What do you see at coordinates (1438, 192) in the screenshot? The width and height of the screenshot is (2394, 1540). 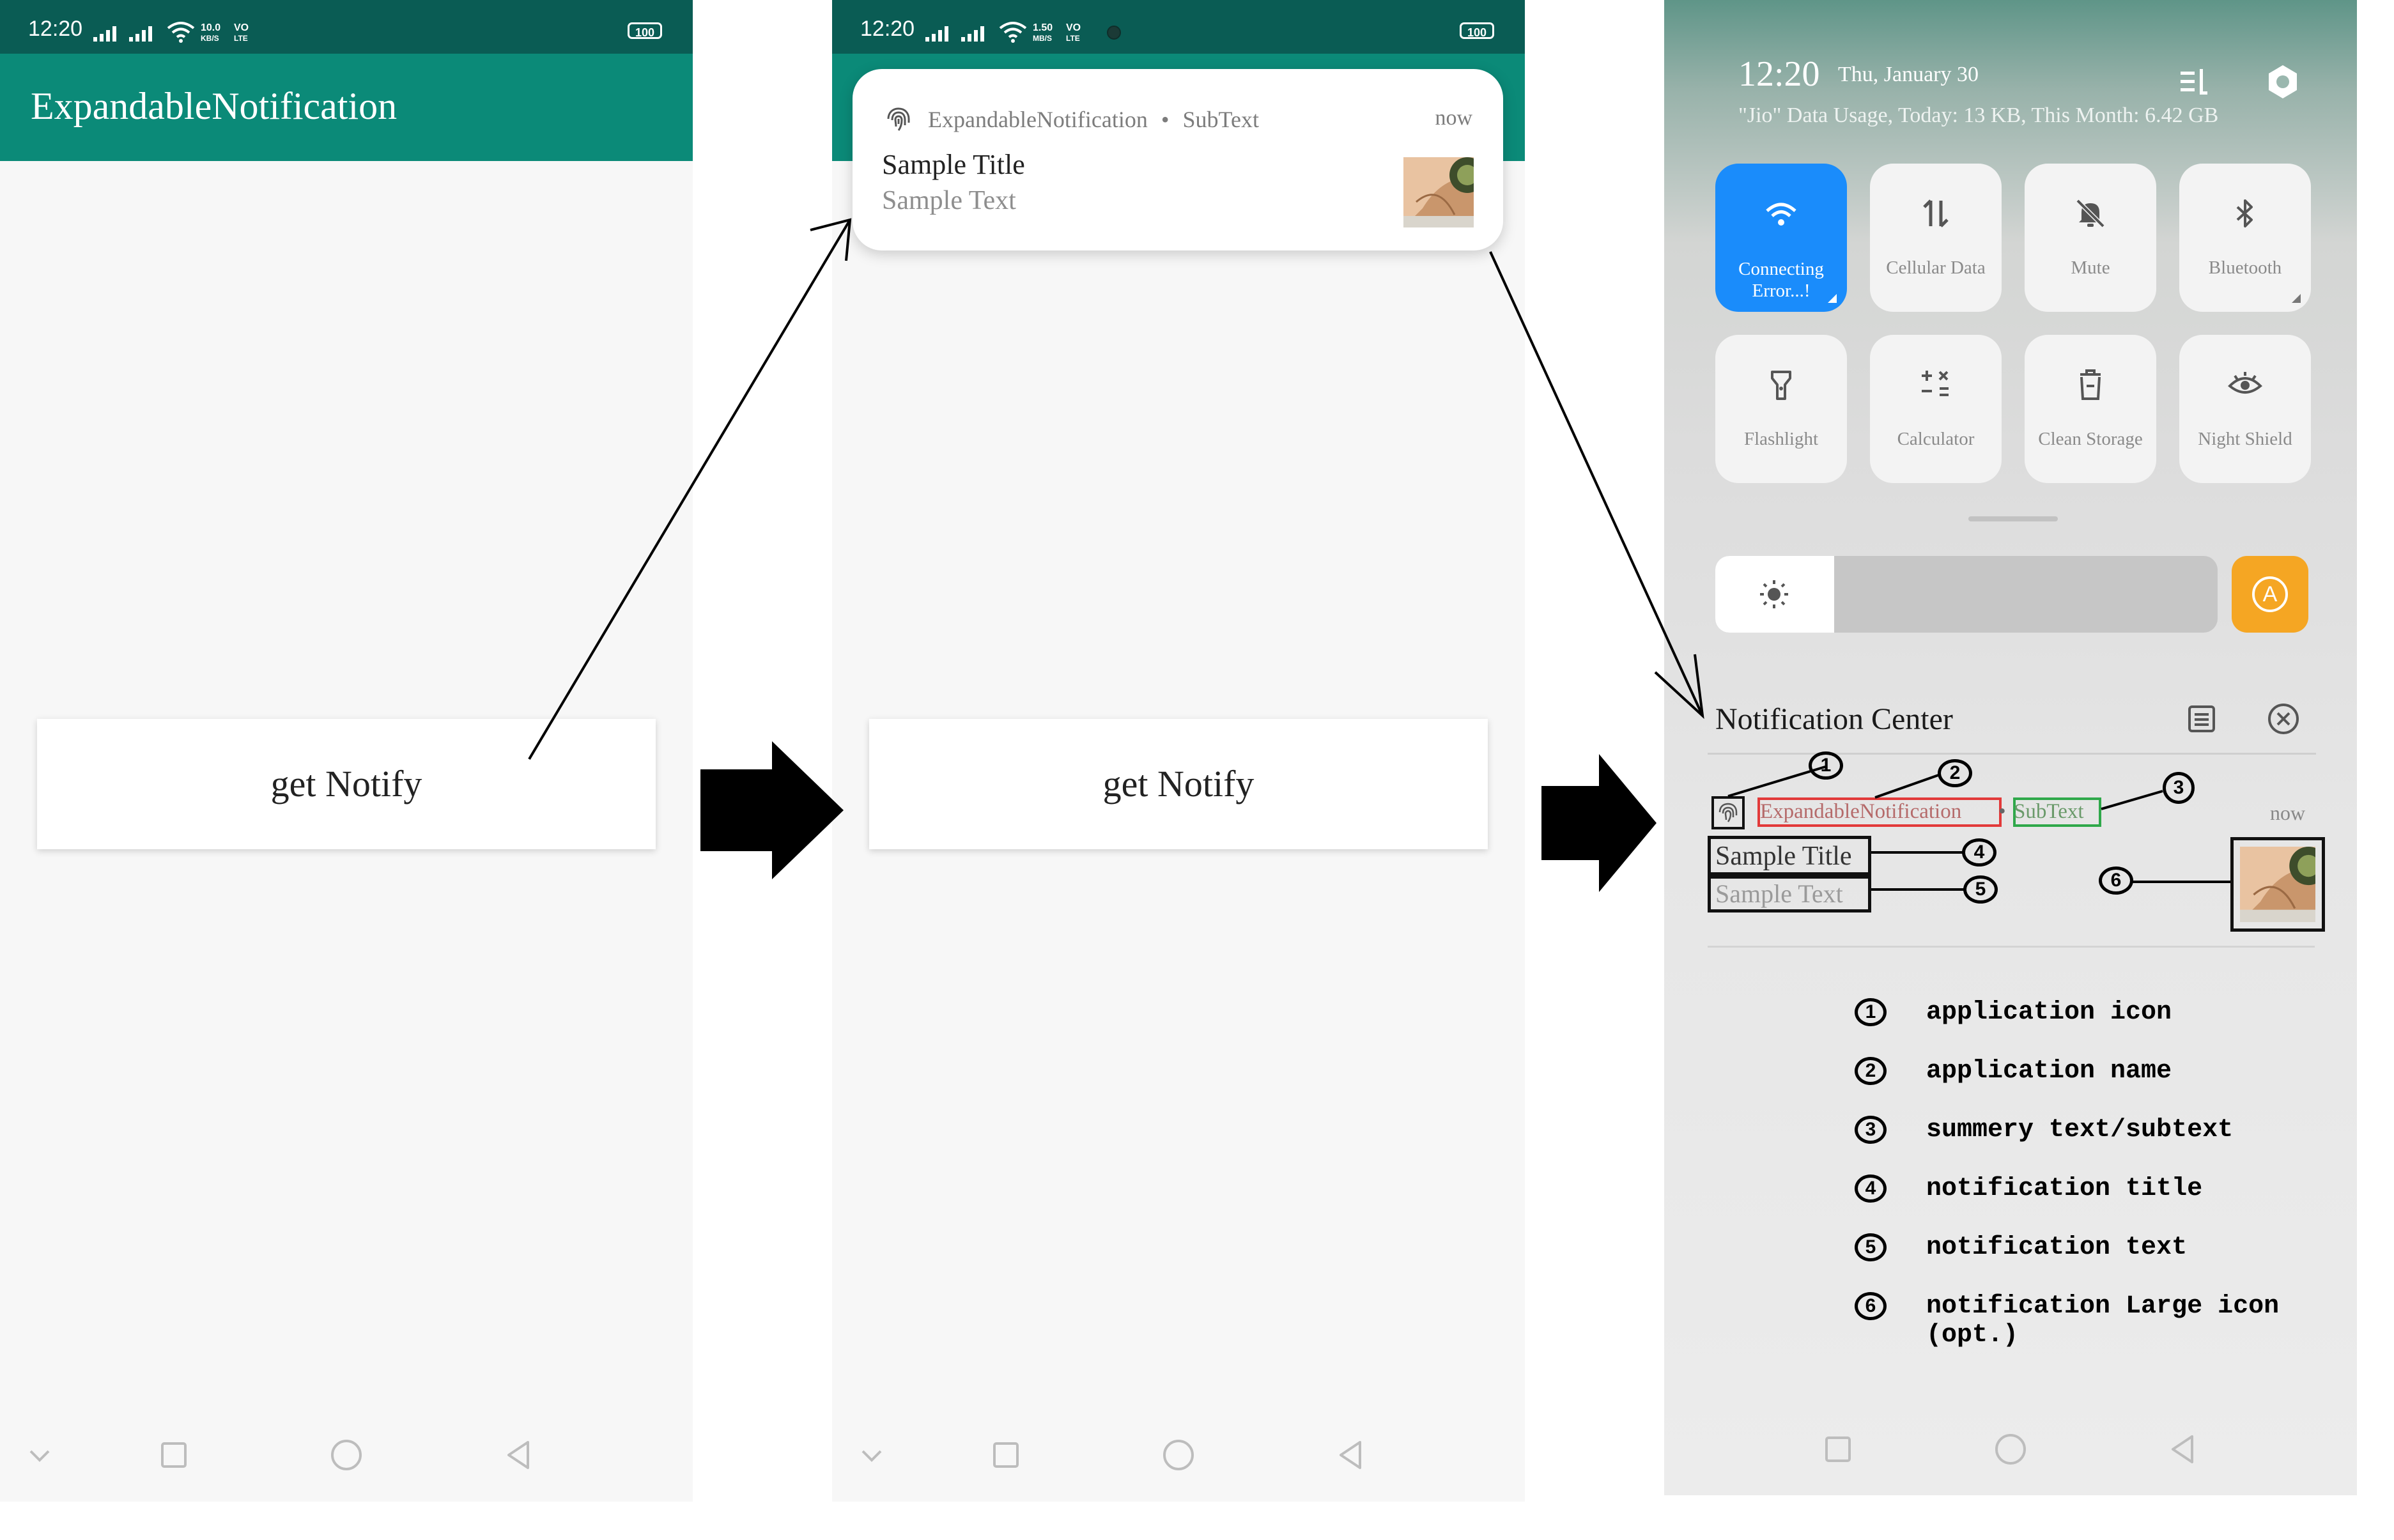 I see `notification-large-icon` at bounding box center [1438, 192].